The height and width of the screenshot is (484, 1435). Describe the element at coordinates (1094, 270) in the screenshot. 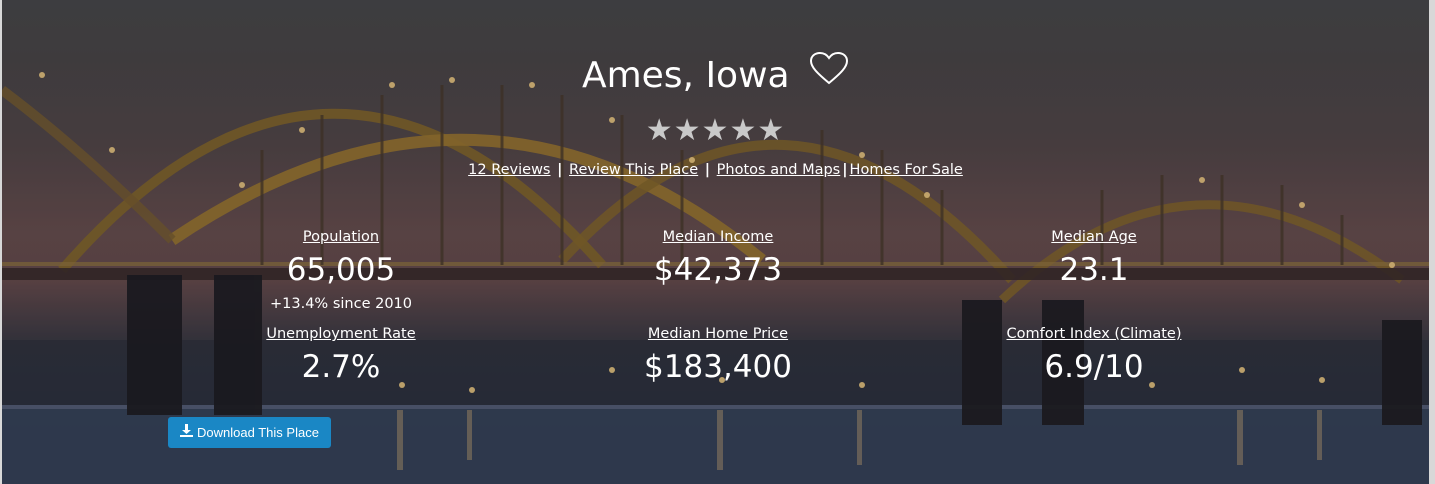

I see `median-age-value: 23.1` at that location.